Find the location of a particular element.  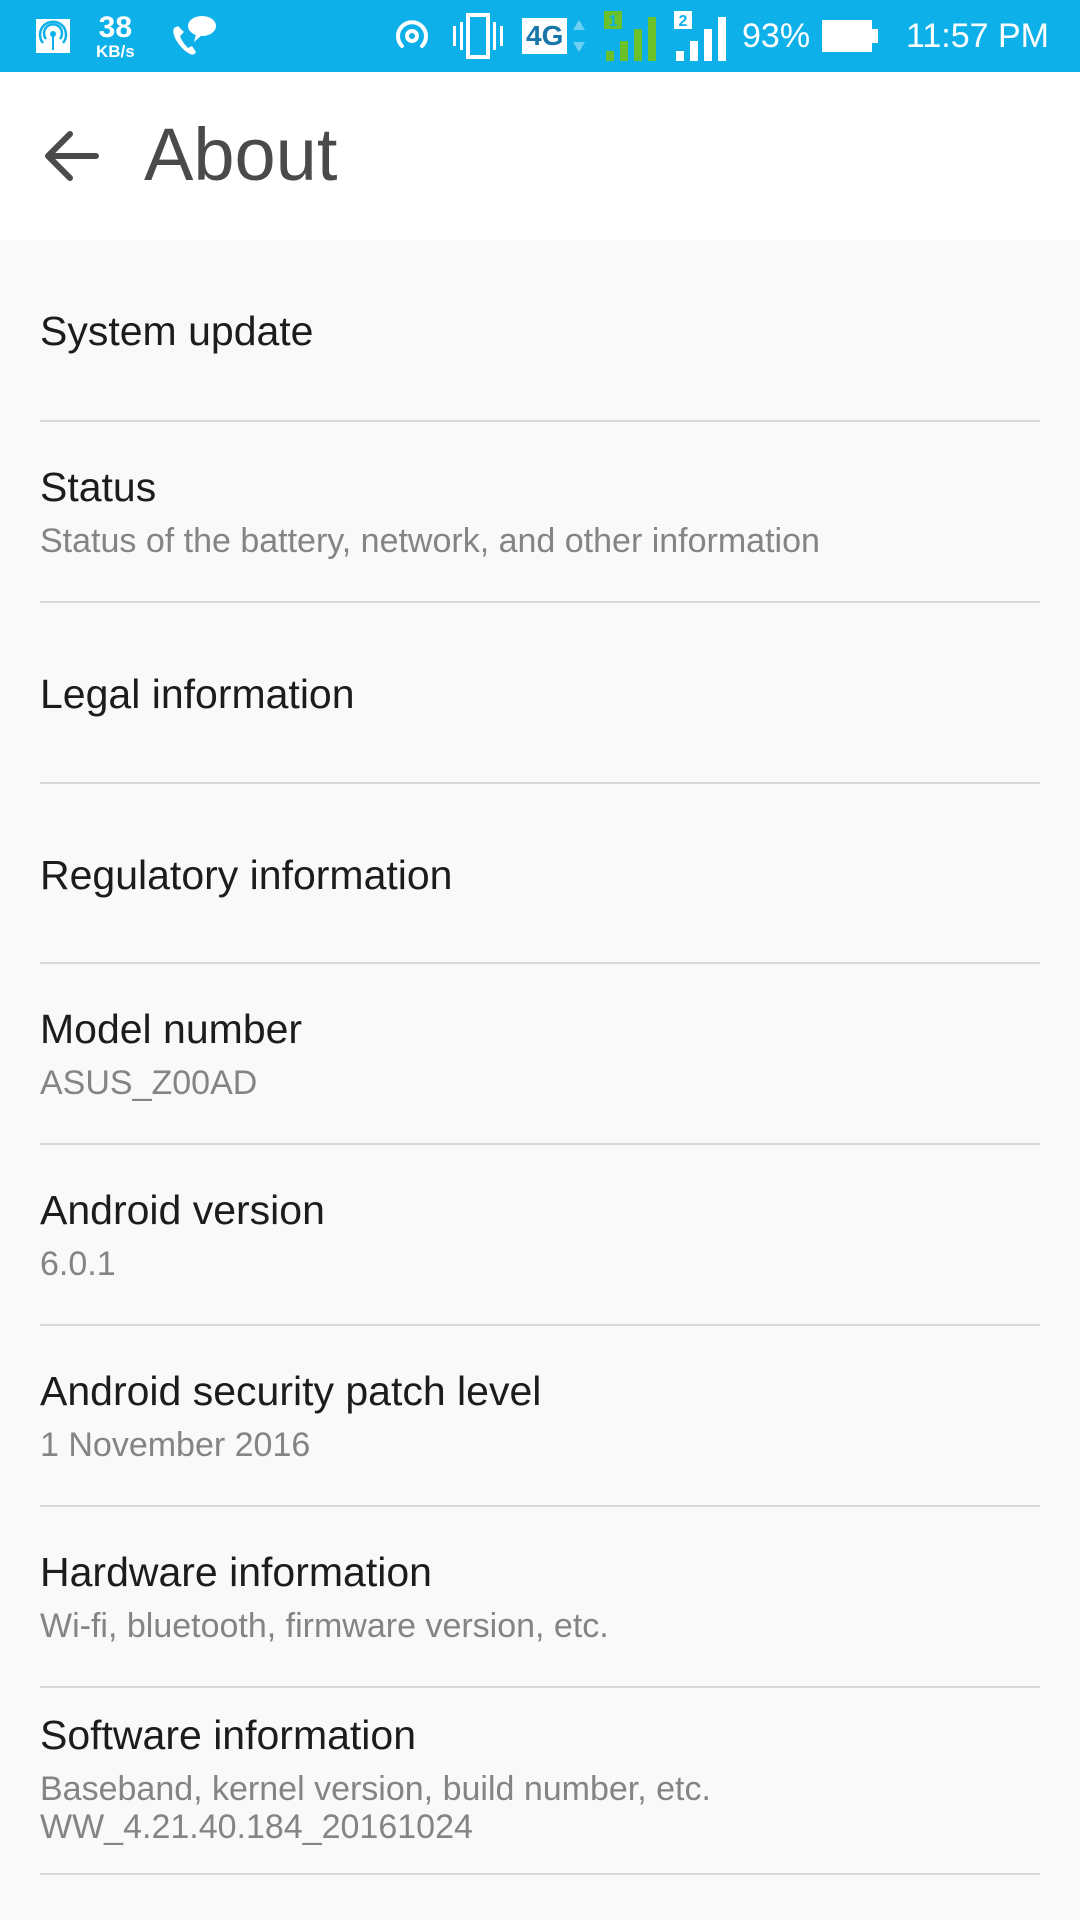

page-title: About is located at coordinates (241, 154).